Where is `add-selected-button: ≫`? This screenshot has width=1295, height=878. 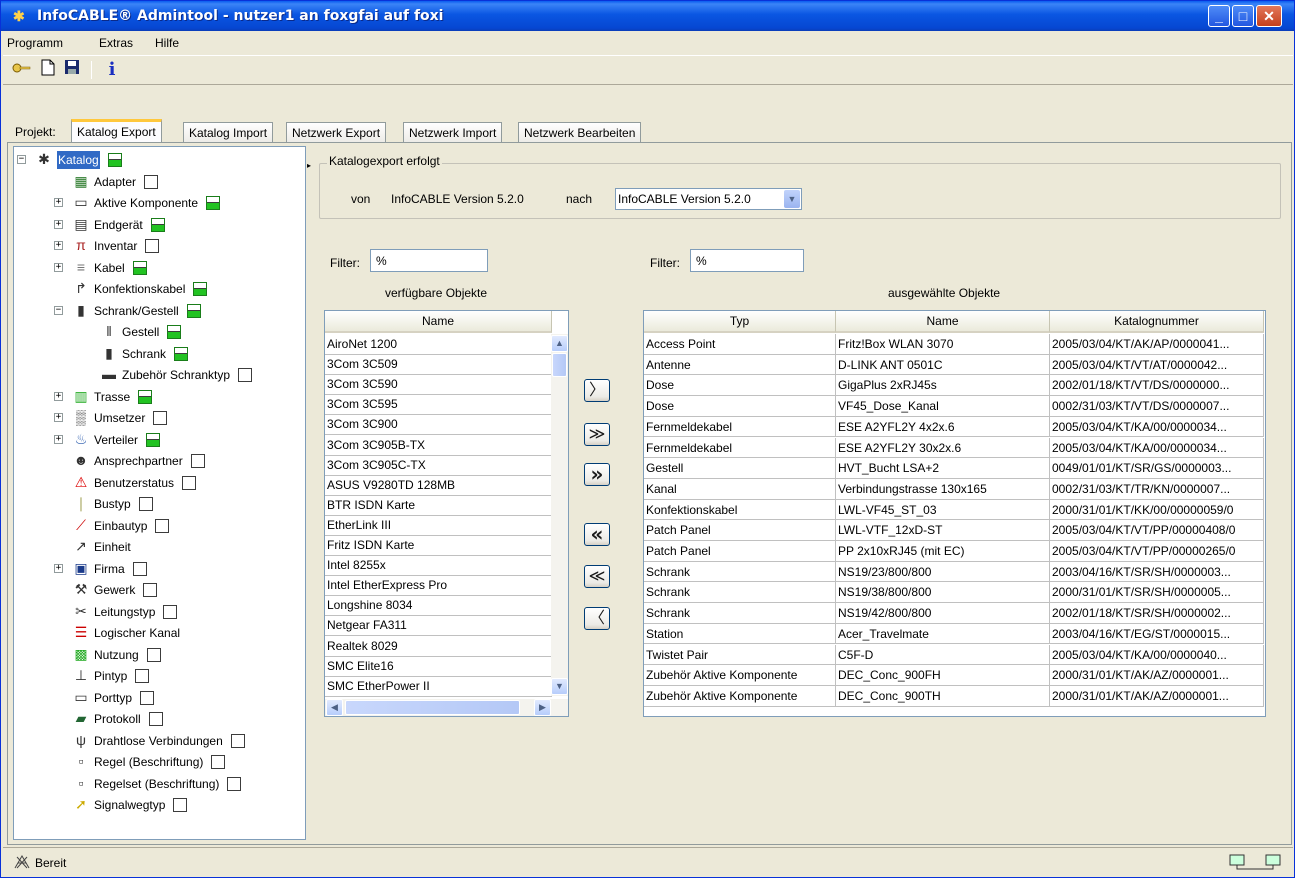
add-selected-button: ≫ is located at coordinates (597, 434).